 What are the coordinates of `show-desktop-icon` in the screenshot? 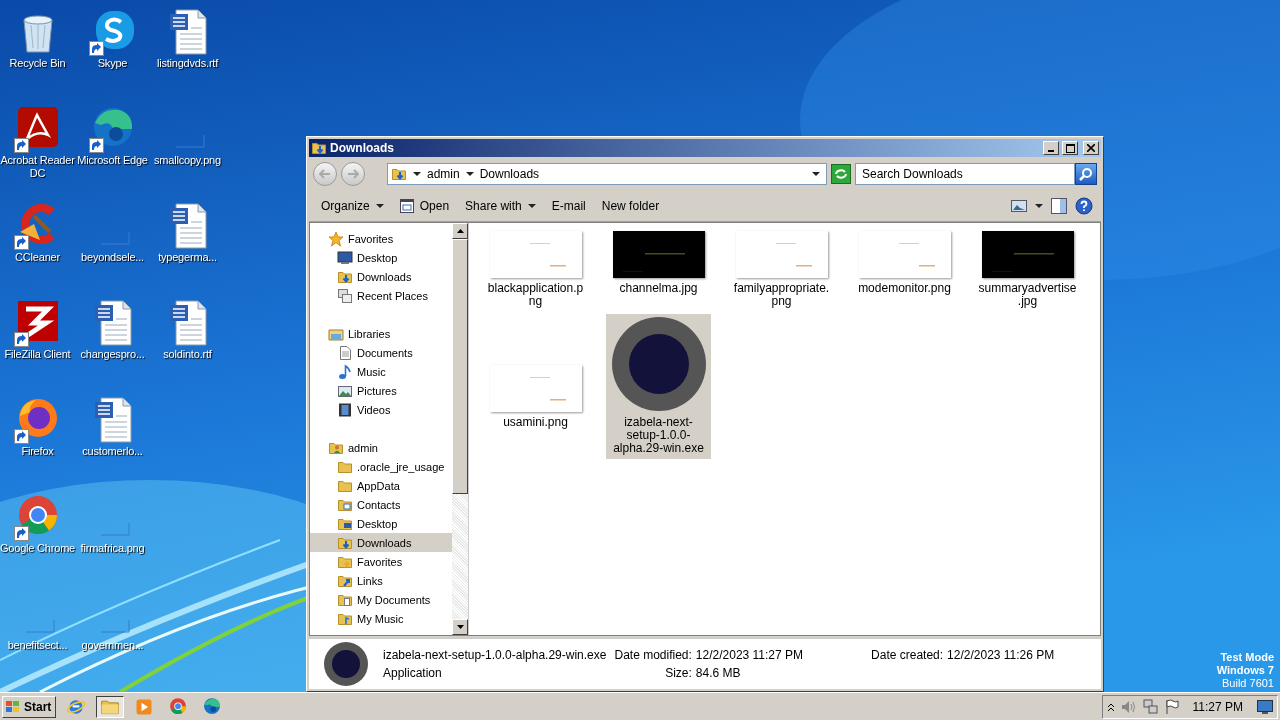 It's located at (1265, 706).